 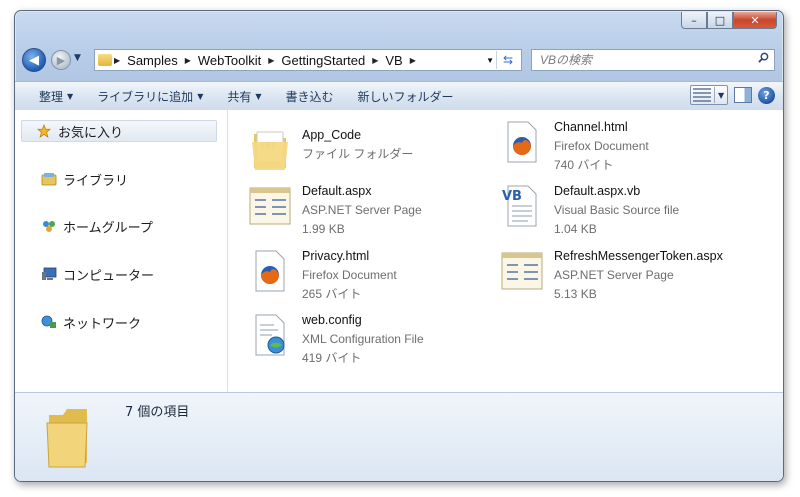 What do you see at coordinates (61, 60) in the screenshot?
I see `forward-button: ▶` at bounding box center [61, 60].